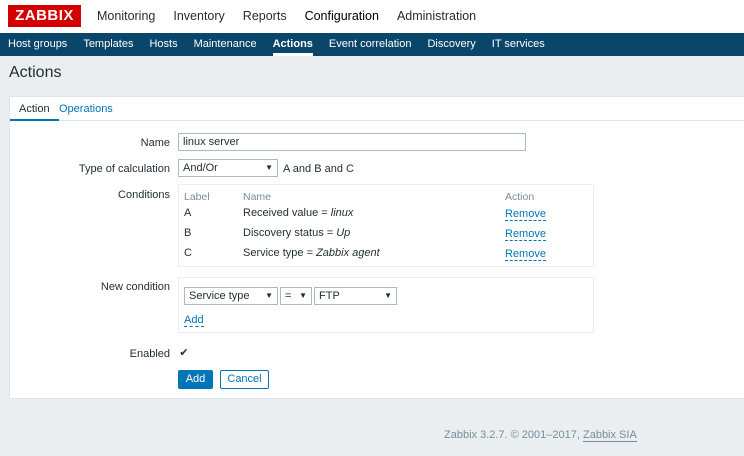  What do you see at coordinates (293, 44) in the screenshot?
I see `submenu-actions: Actions` at bounding box center [293, 44].